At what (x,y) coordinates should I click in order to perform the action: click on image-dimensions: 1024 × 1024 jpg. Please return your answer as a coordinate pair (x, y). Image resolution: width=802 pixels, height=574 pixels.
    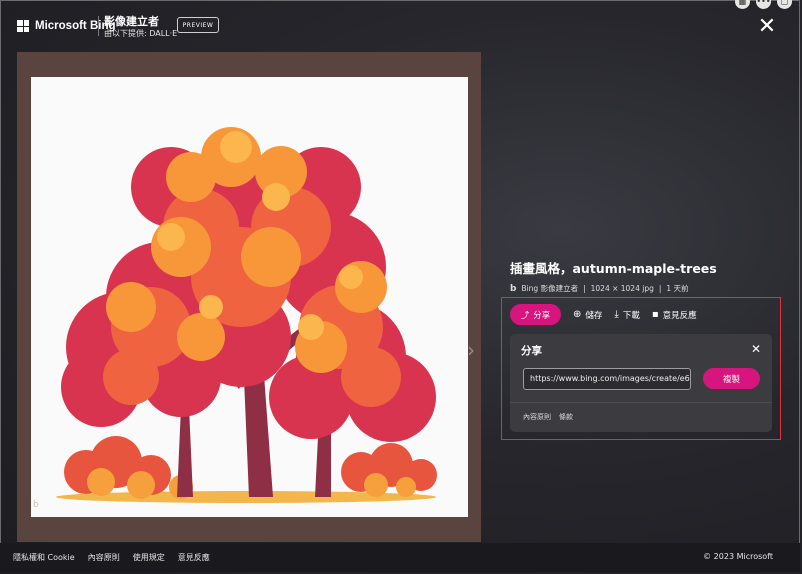
    Looking at the image, I should click on (622, 288).